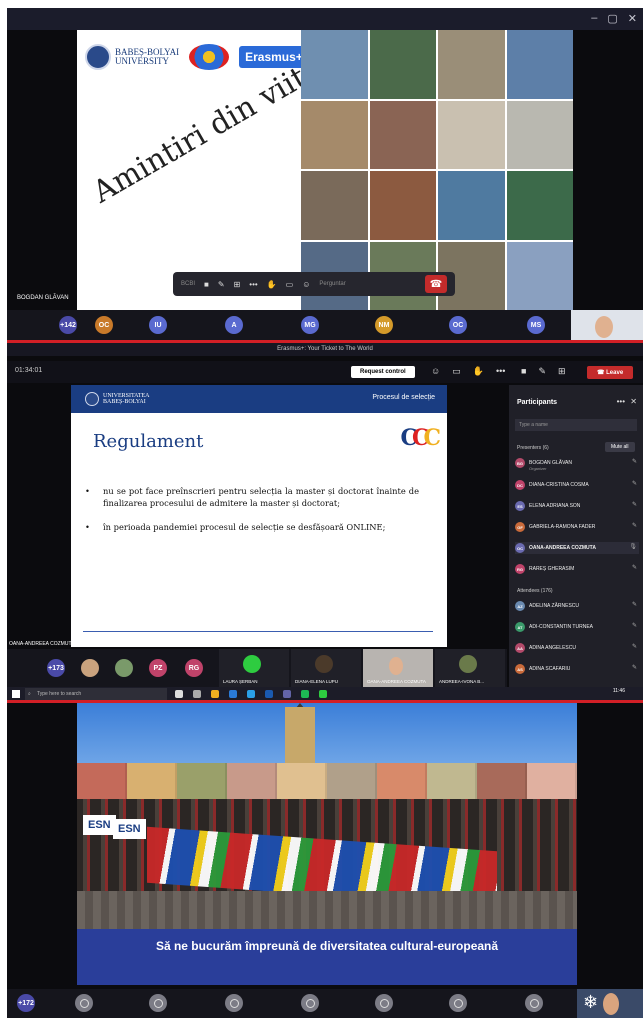 Image resolution: width=643 pixels, height=1018 pixels. What do you see at coordinates (197, 694) in the screenshot?
I see `widgets-icon` at bounding box center [197, 694].